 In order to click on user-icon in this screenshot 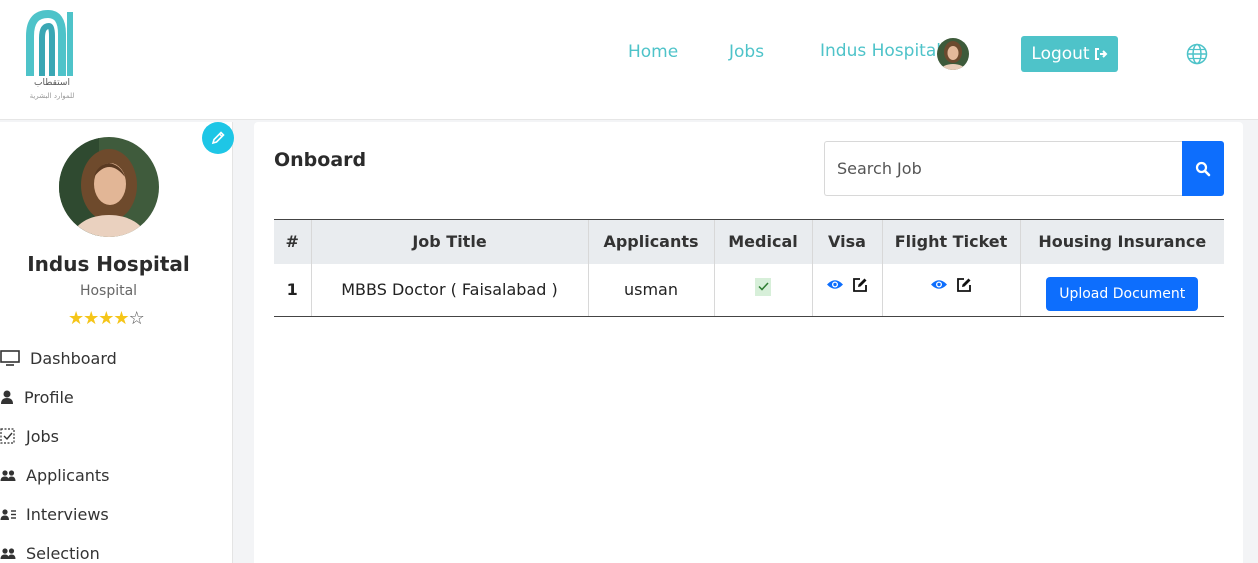, I will do `click(7, 397)`.